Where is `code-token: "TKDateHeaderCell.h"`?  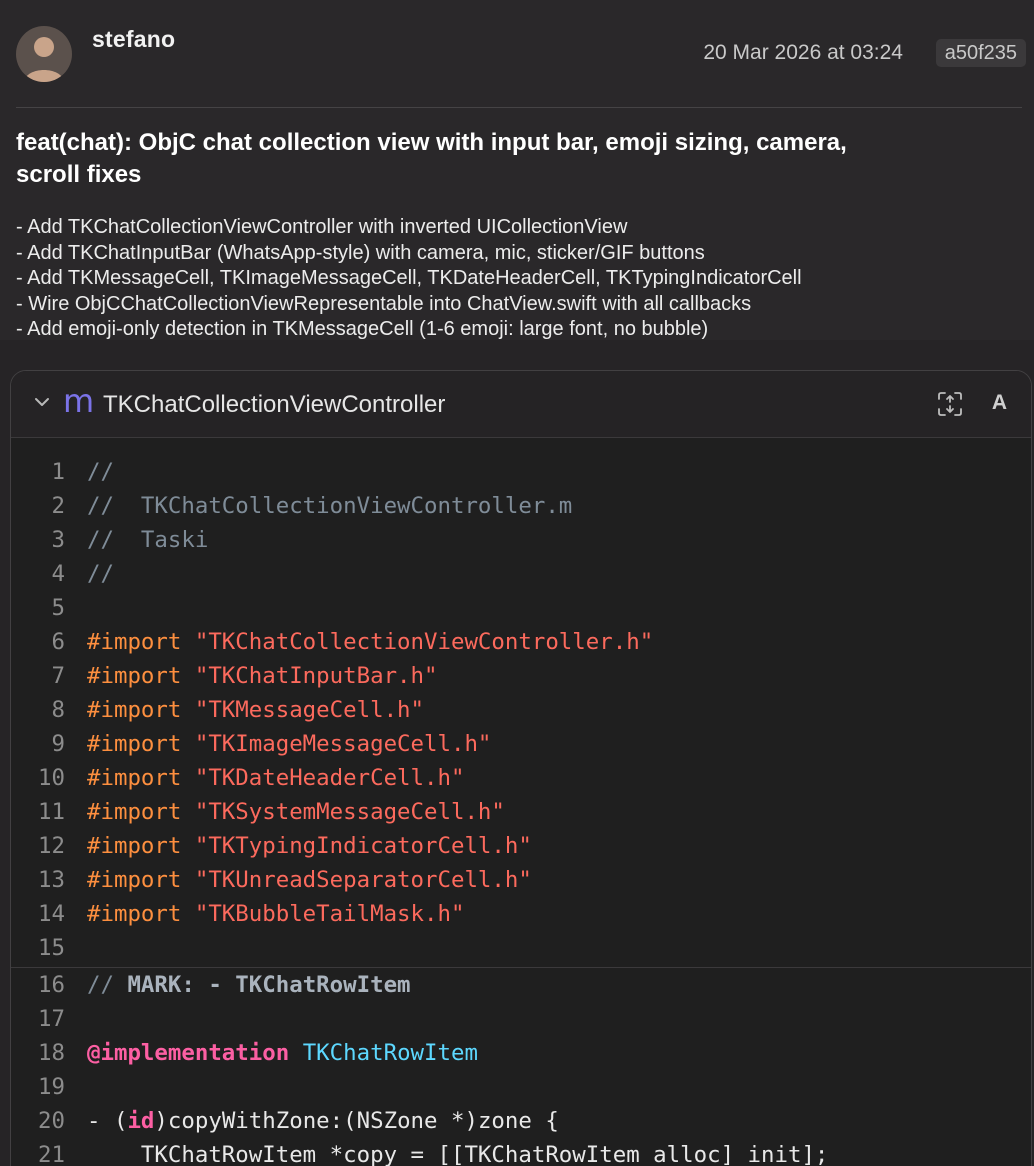 code-token: "TKDateHeaderCell.h" is located at coordinates (329, 778).